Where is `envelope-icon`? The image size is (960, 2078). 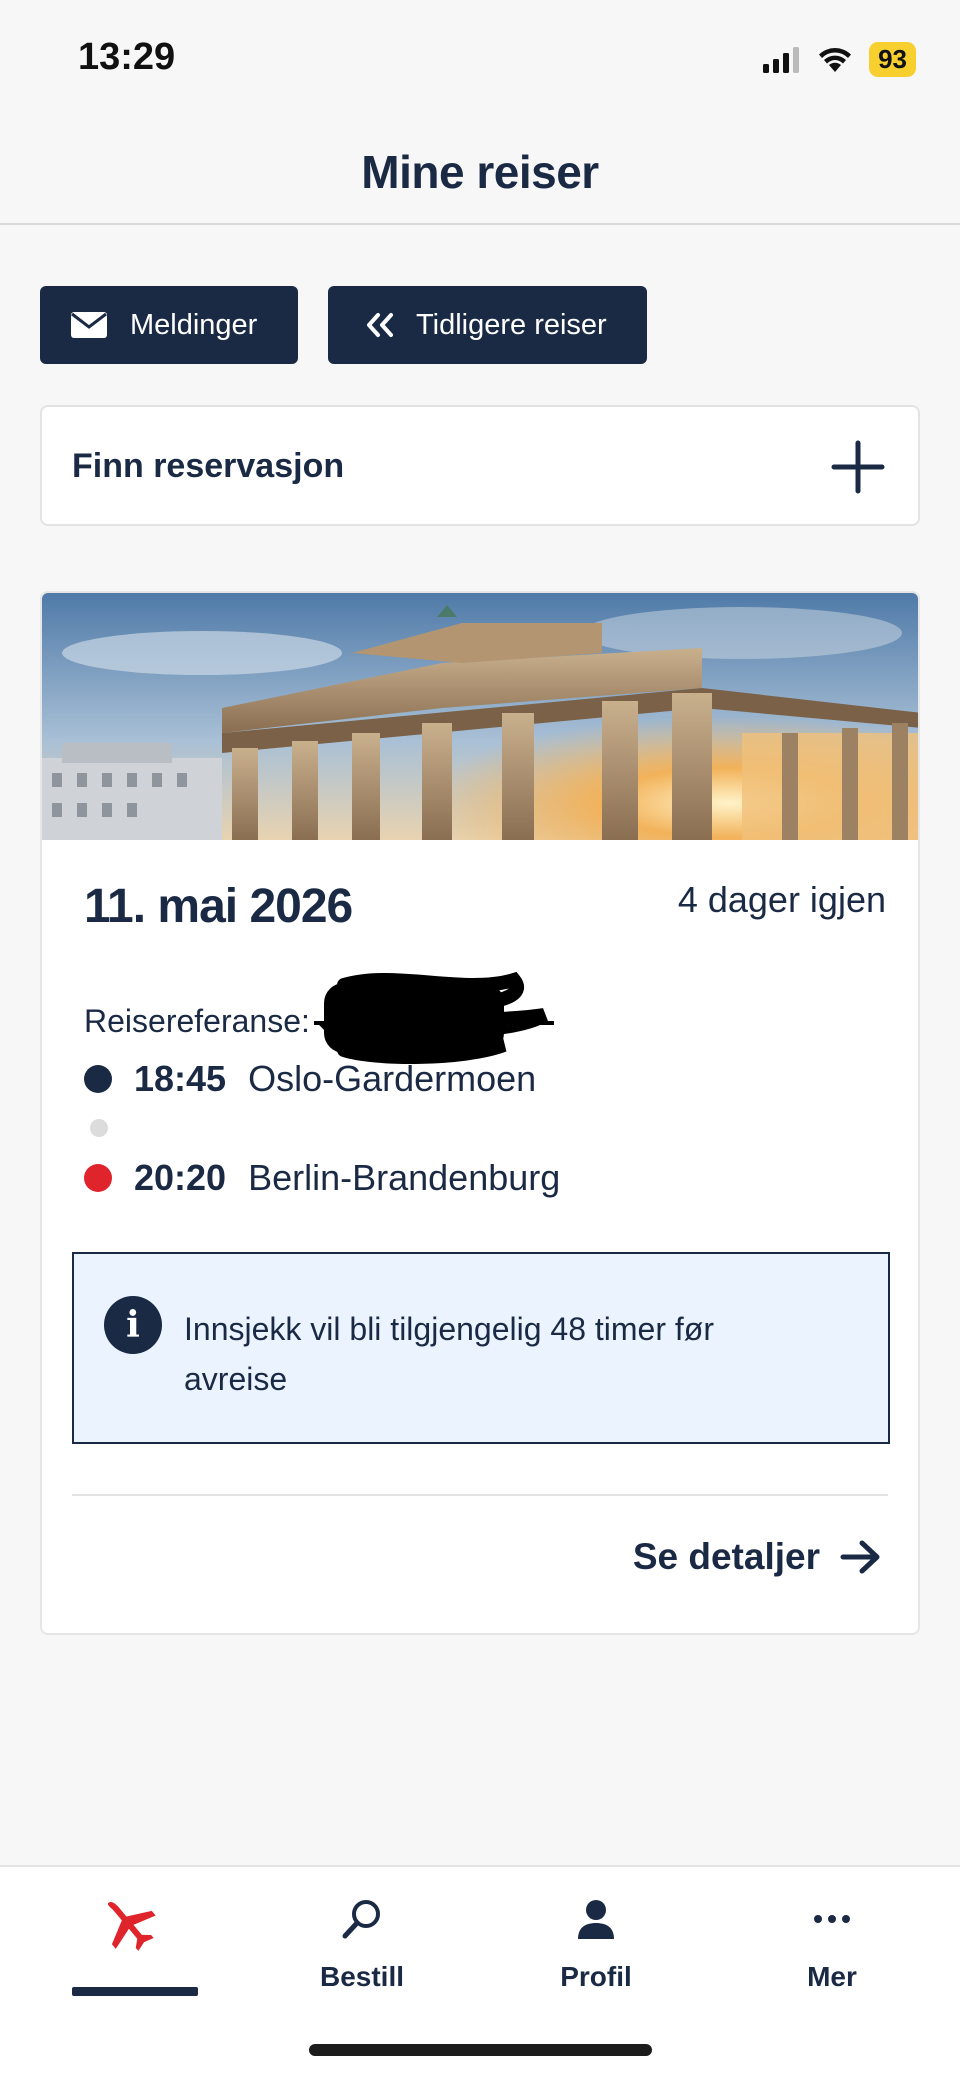 envelope-icon is located at coordinates (89, 325).